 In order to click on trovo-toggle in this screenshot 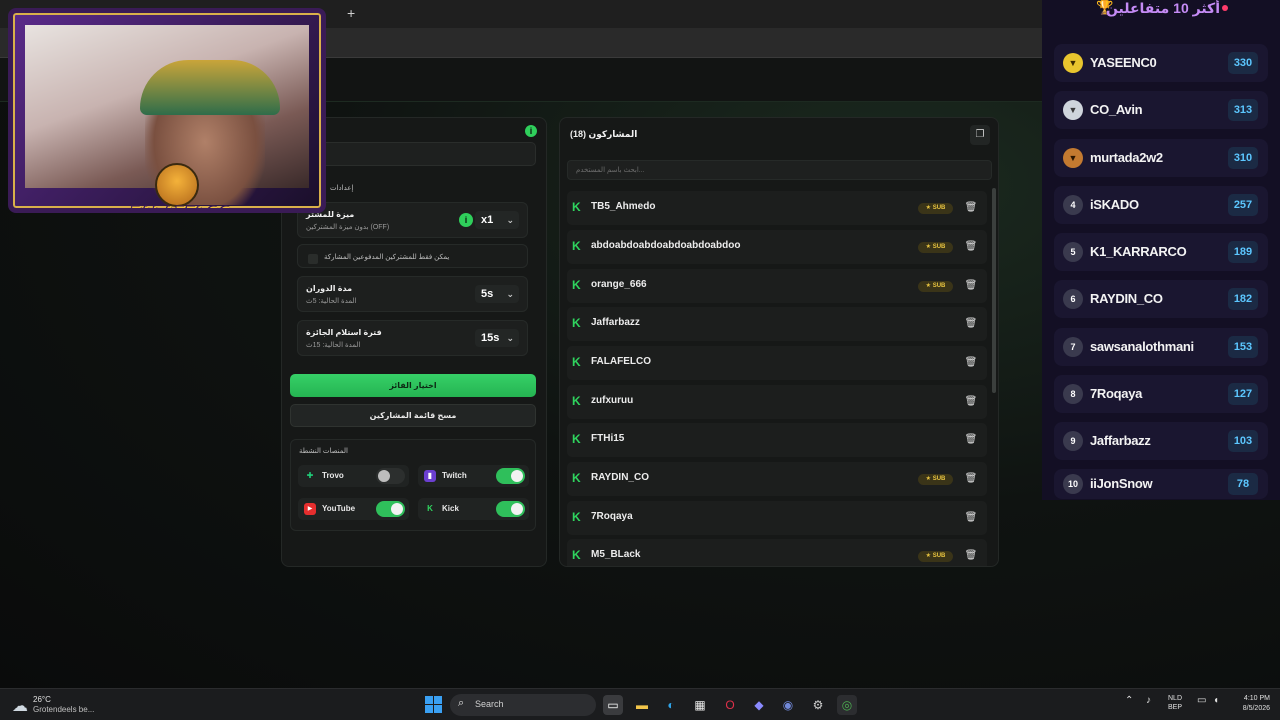, I will do `click(390, 476)`.